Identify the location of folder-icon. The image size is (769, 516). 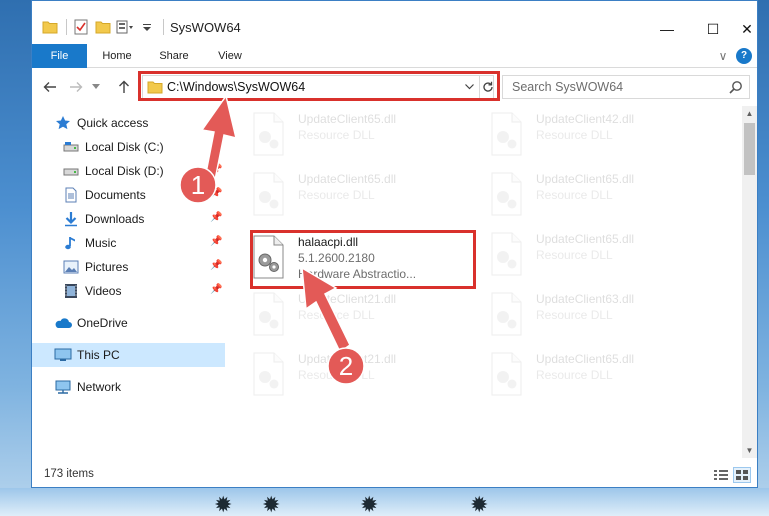
(50, 27).